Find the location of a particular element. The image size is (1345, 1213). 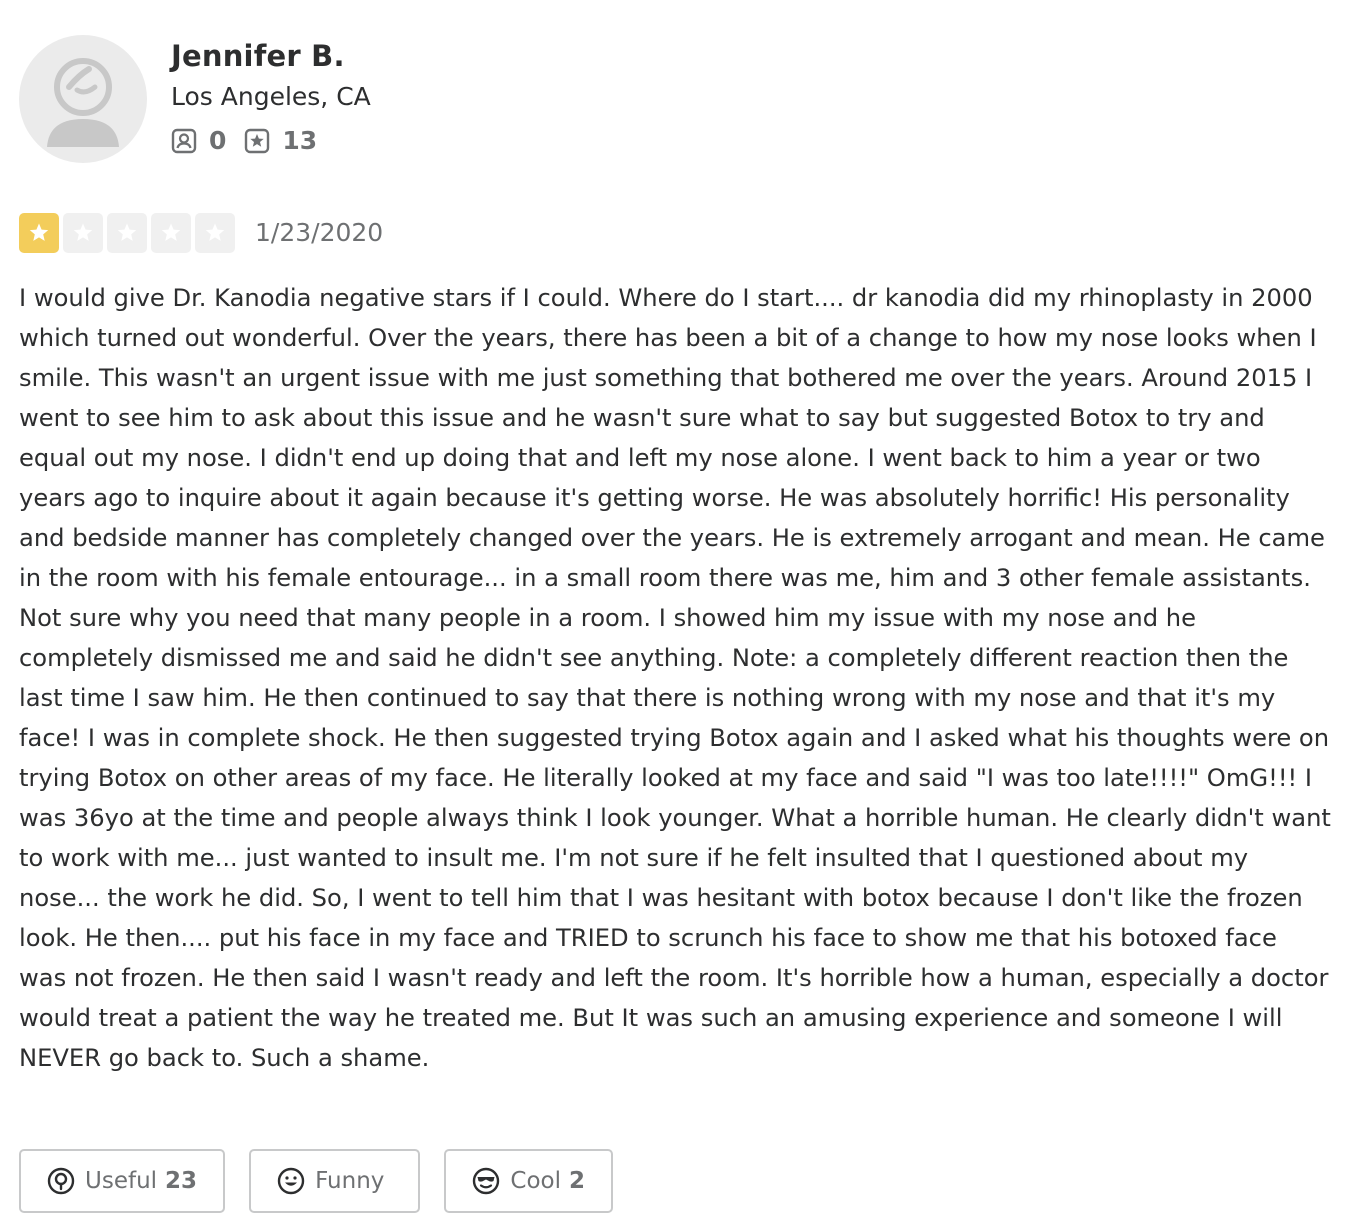

default-avatar-icon is located at coordinates (83, 99).